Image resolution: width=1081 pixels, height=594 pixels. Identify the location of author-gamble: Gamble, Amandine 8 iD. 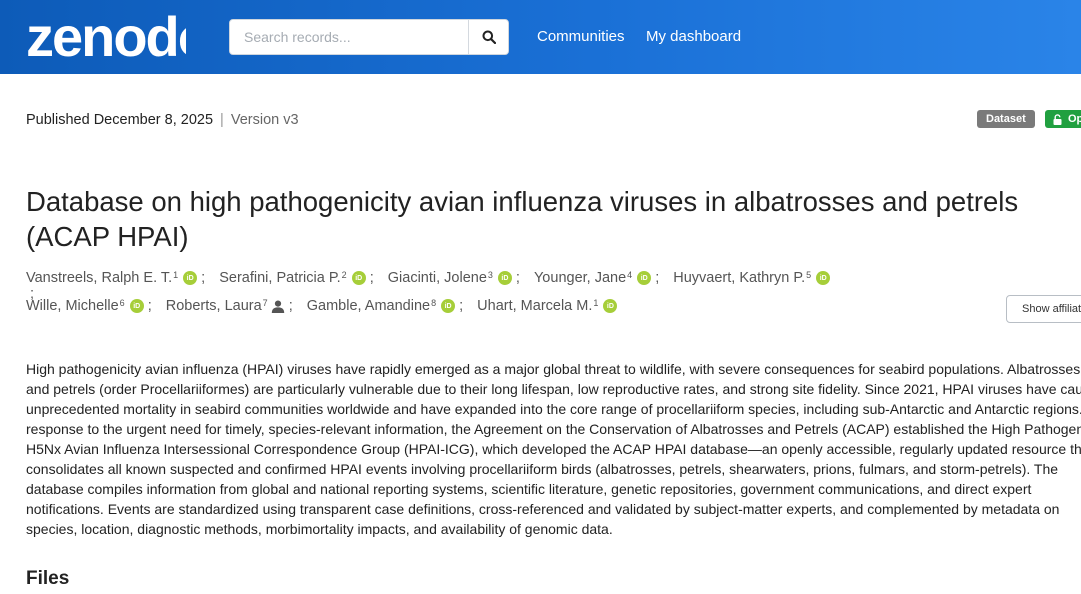
(381, 306).